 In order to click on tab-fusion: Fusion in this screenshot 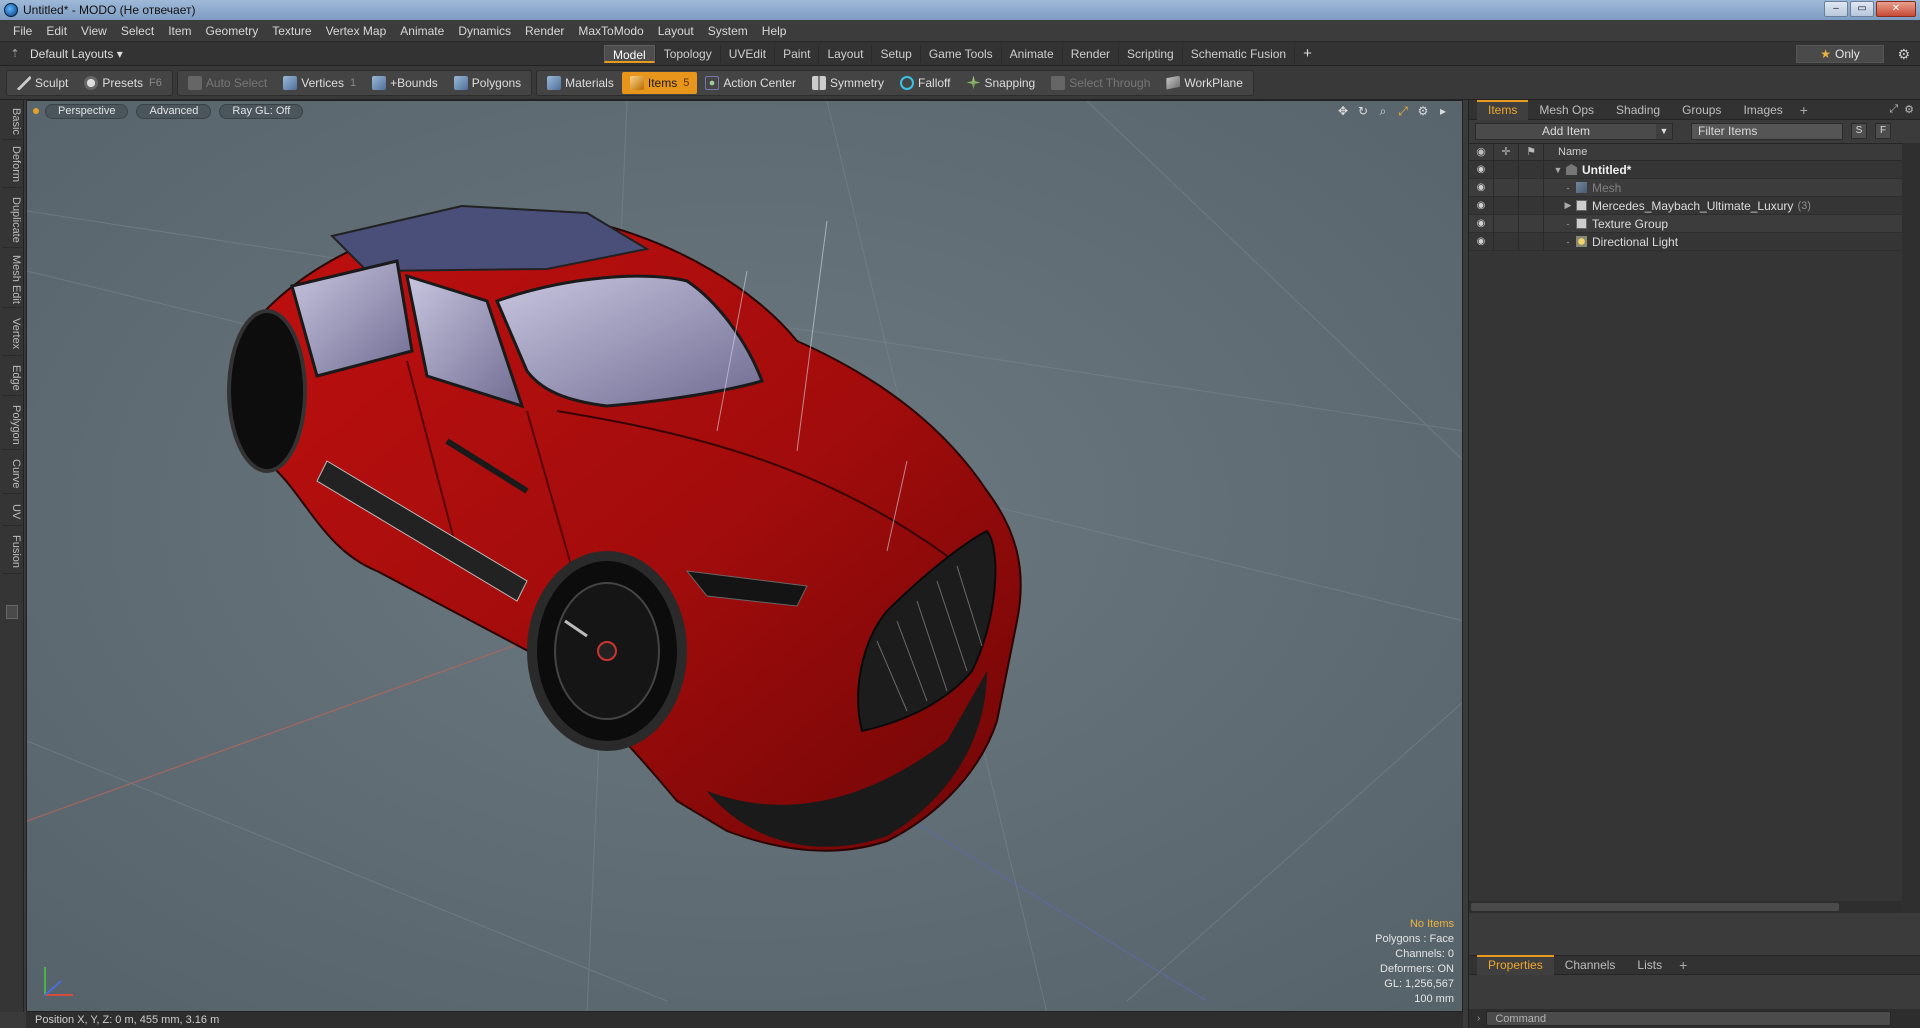, I will do `click(12, 552)`.